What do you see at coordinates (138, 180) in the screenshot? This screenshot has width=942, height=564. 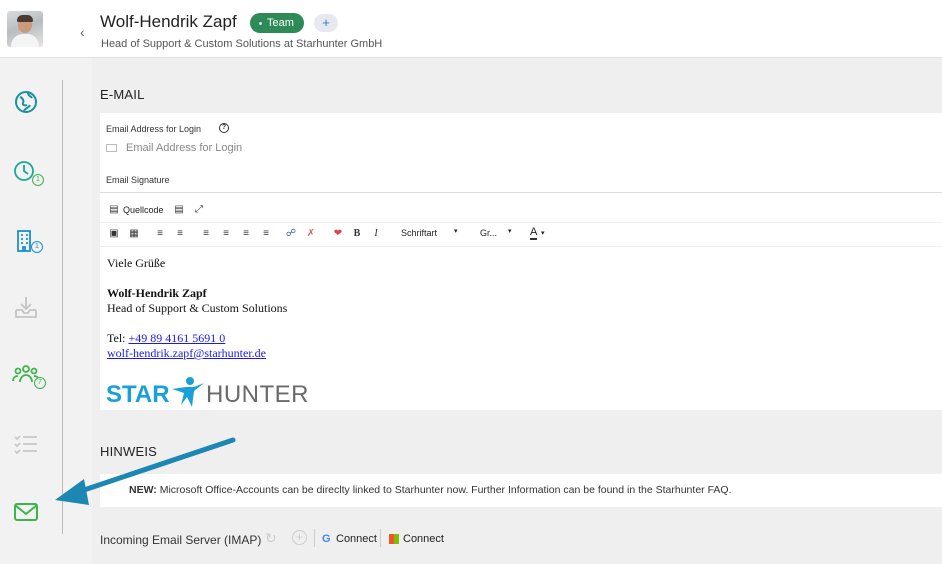 I see `signature-label: Email Signature` at bounding box center [138, 180].